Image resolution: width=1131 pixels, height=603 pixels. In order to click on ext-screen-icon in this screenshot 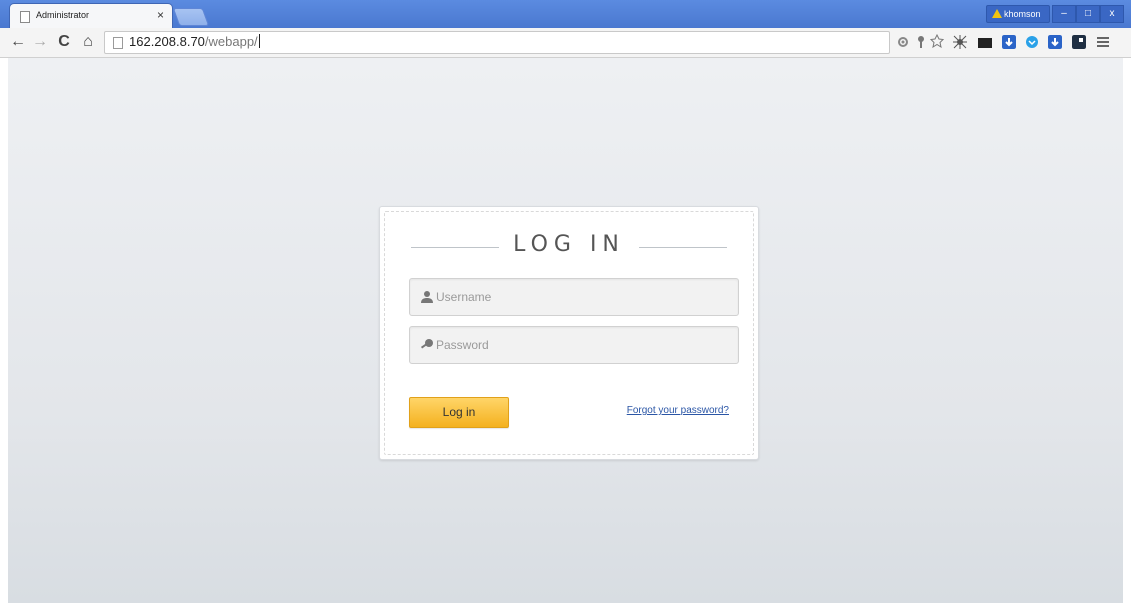, I will do `click(985, 43)`.